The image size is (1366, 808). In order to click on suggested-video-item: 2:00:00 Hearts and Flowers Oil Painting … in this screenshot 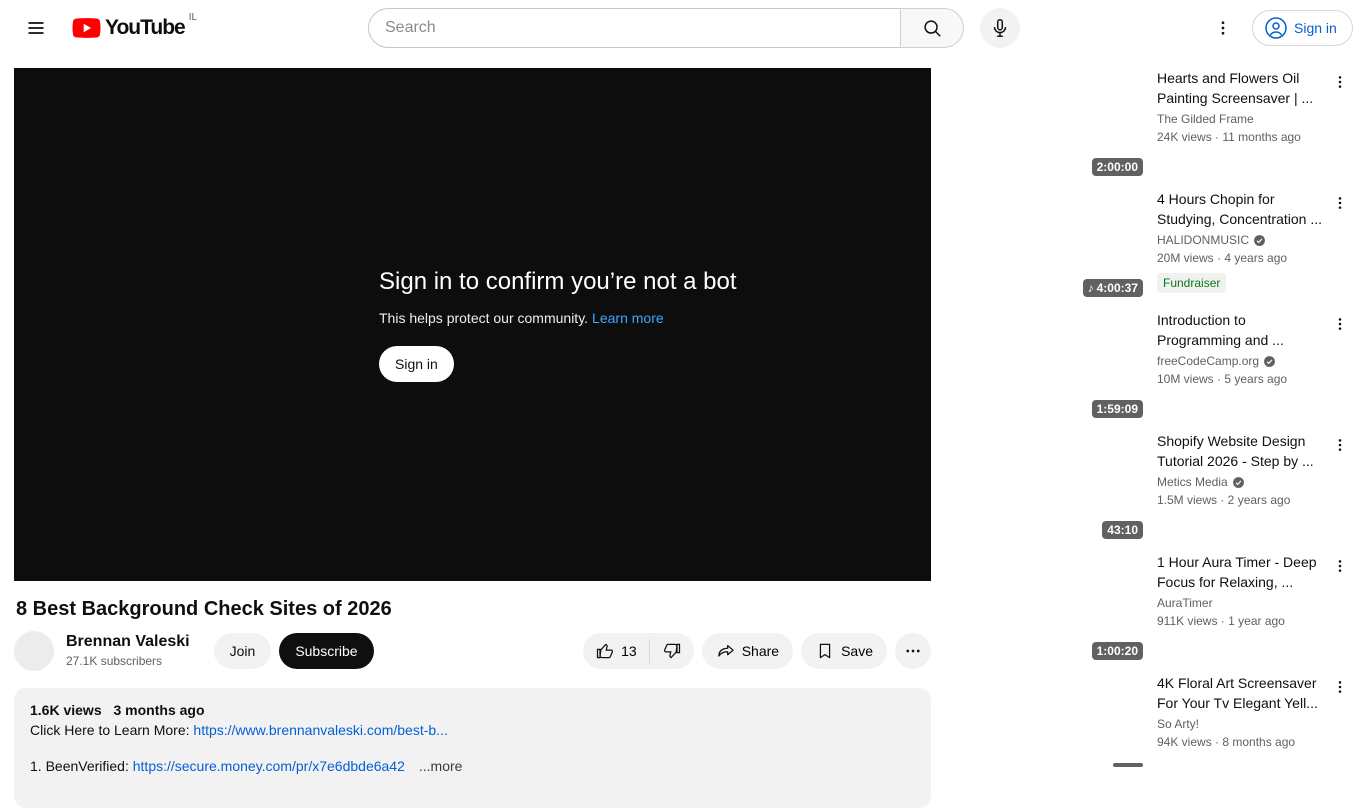, I will do `click(1165, 124)`.